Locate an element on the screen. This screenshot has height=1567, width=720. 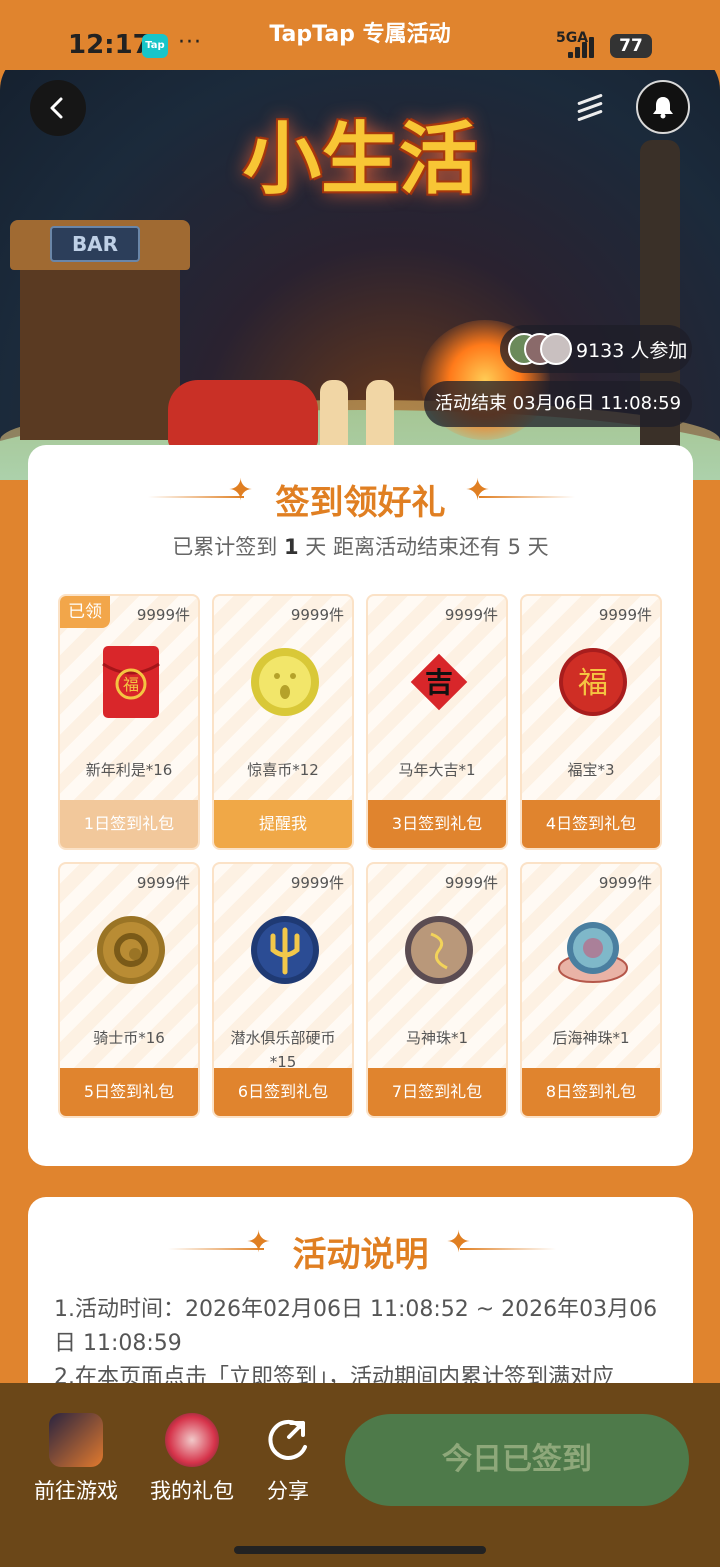
status-bar: 12:17 Tap ··· TapTap 专属活动 5GA 77 is located at coordinates (360, 35).